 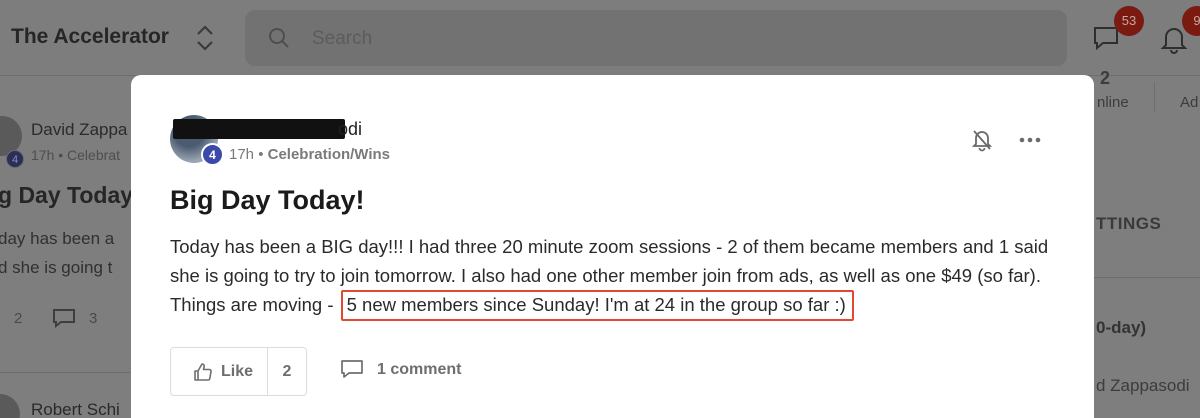 I want to click on like-label: Like, so click(x=237, y=371).